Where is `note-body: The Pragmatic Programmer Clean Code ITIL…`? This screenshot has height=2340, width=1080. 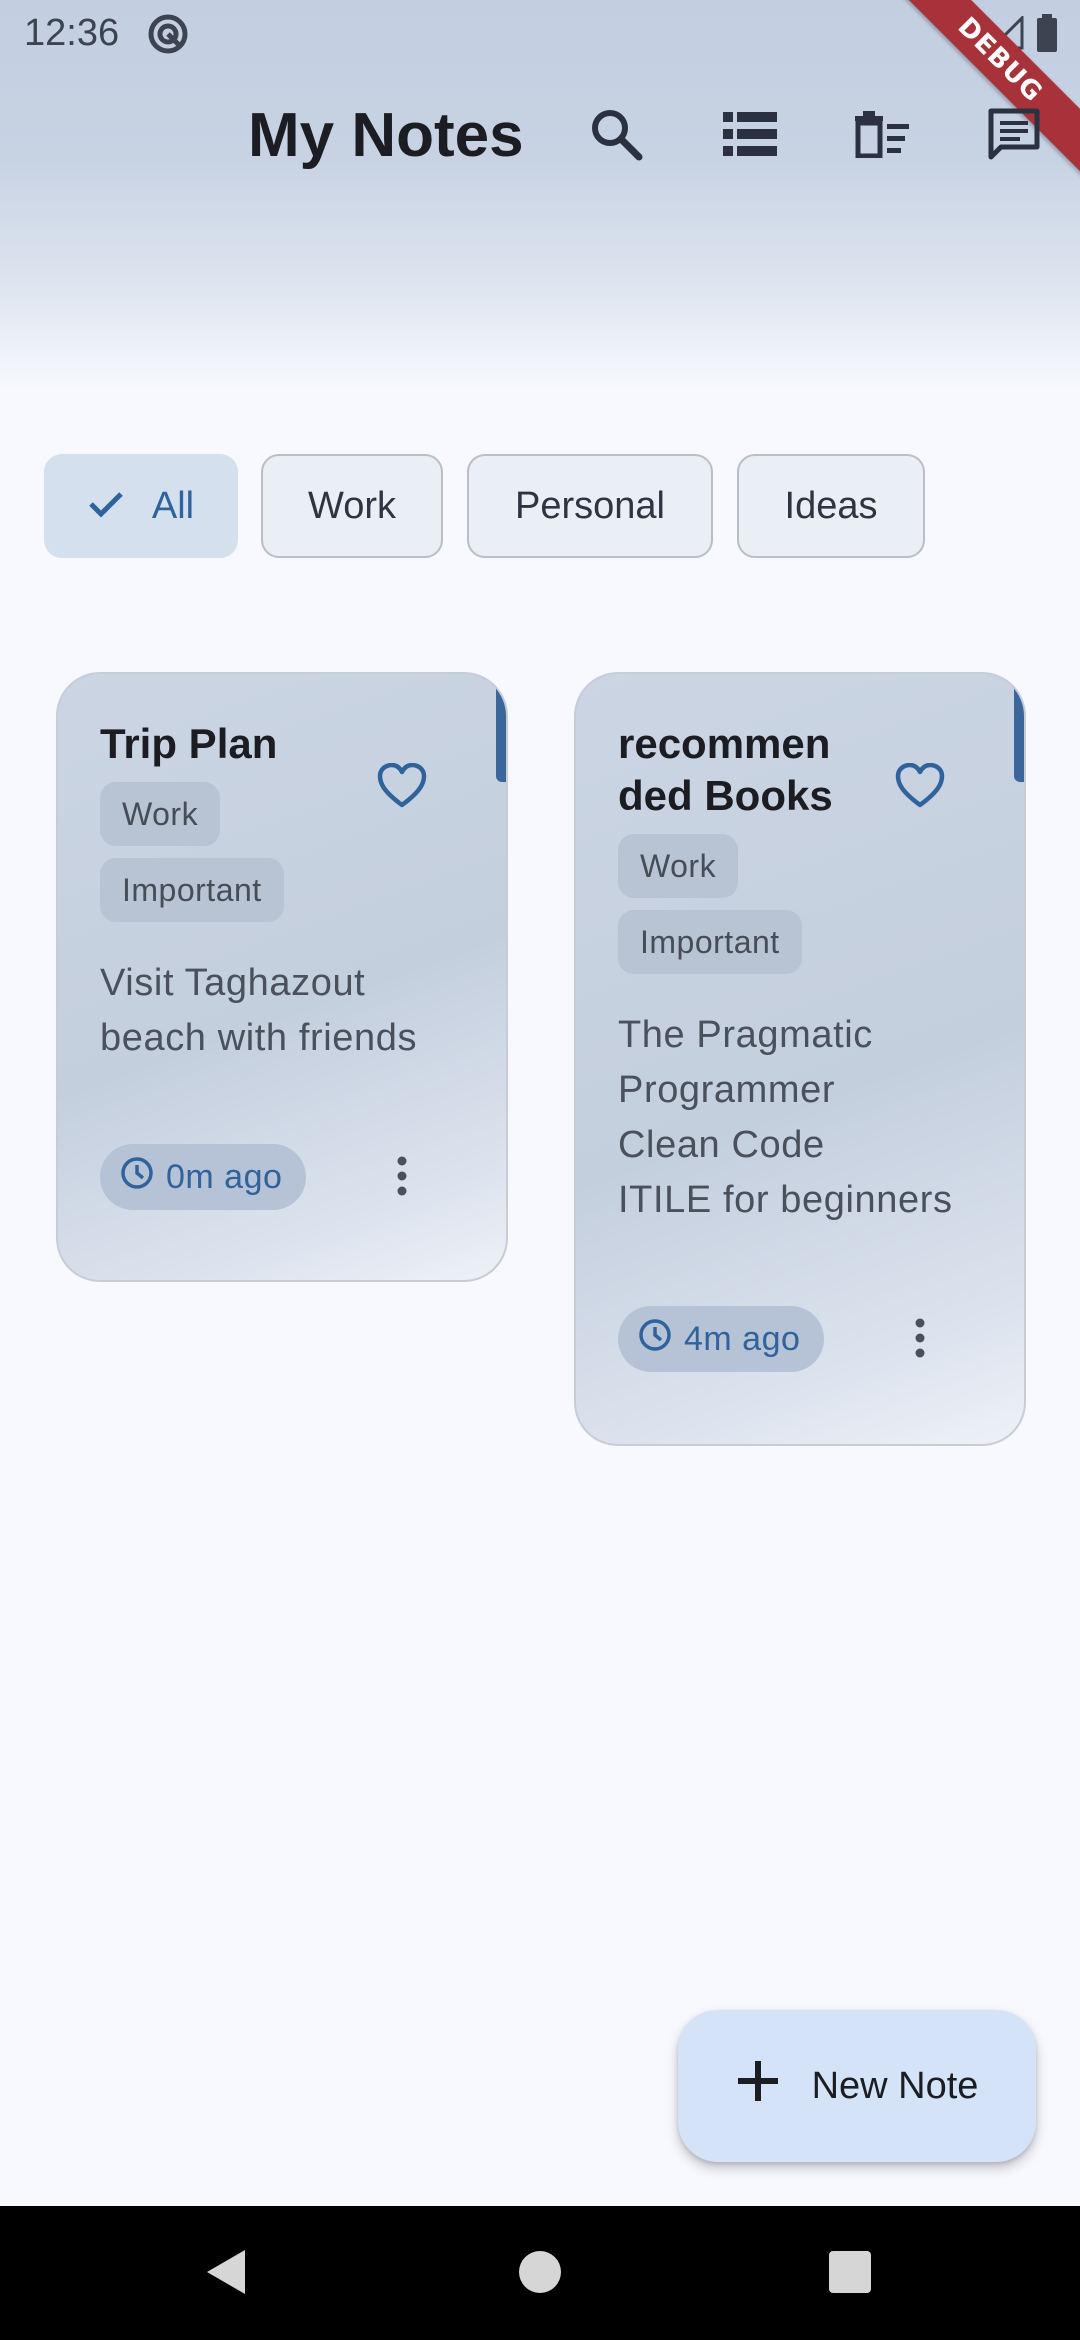
note-body: The Pragmatic Programmer Clean Code ITIL… is located at coordinates (785, 1117).